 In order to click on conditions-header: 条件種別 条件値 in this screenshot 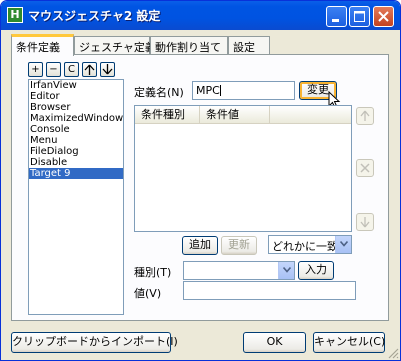, I will do `click(243, 115)`.